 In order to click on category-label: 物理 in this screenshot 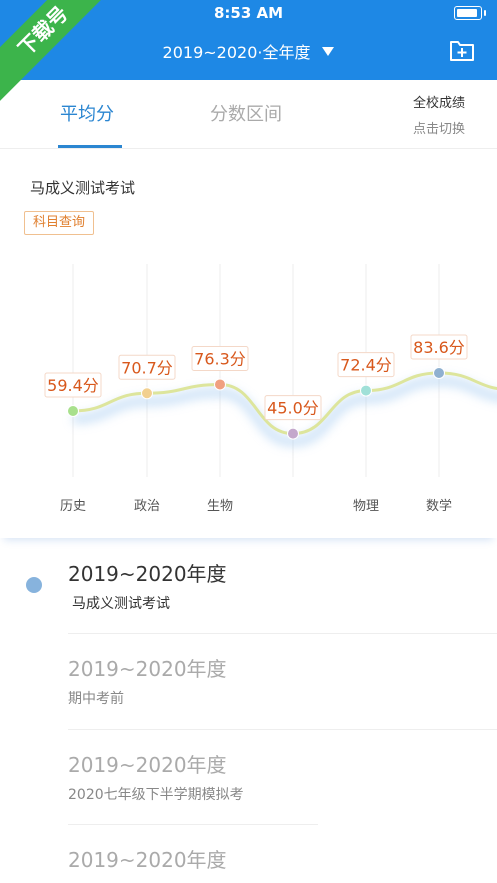, I will do `click(366, 506)`.